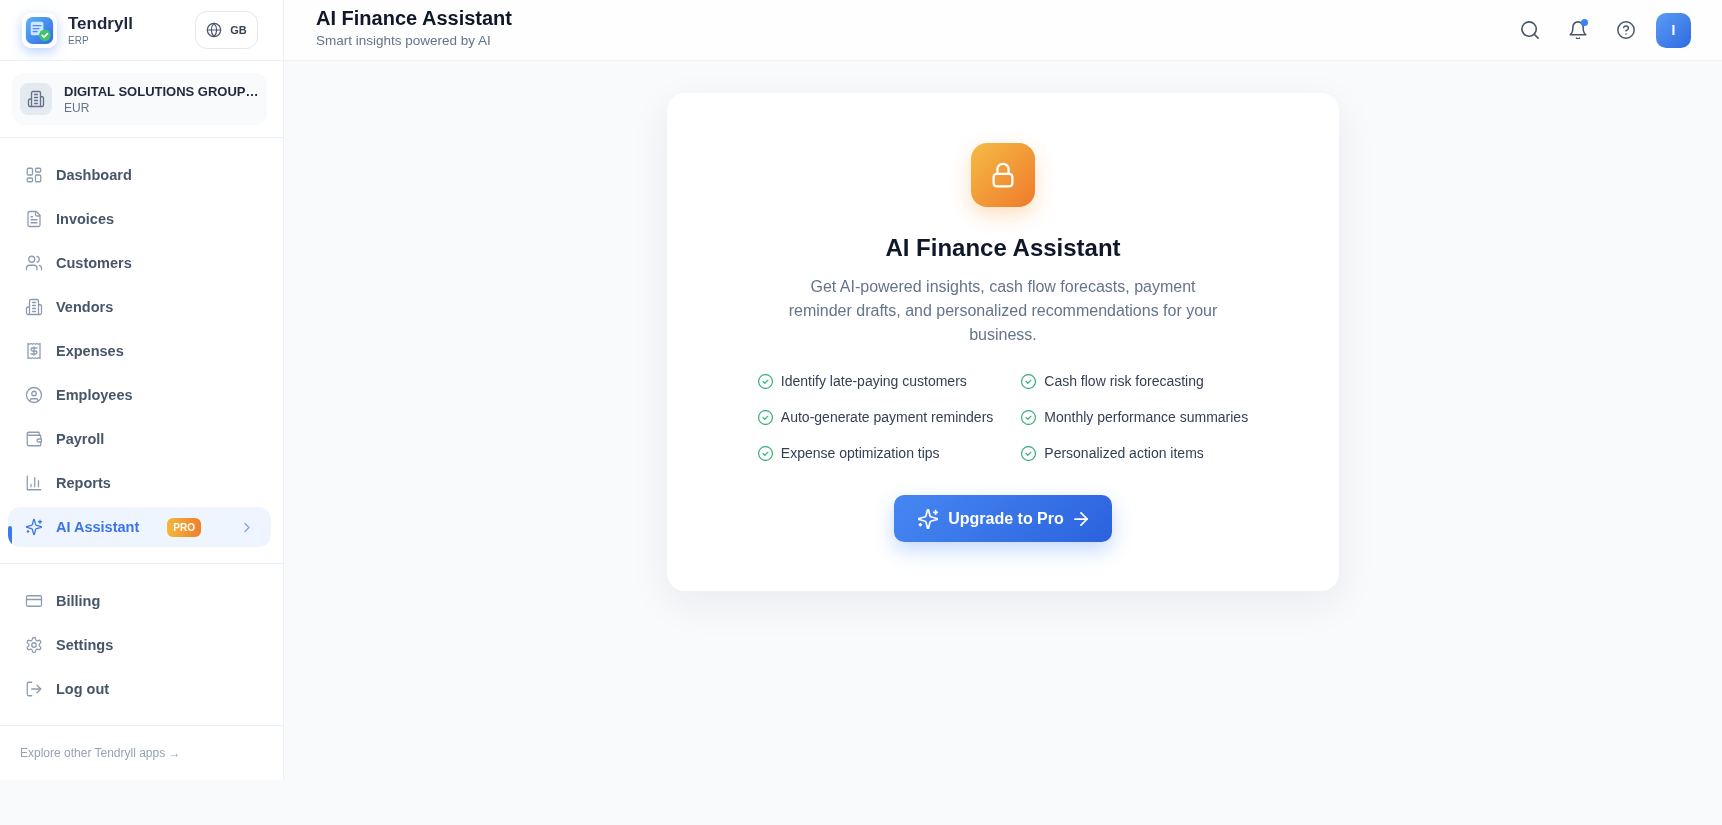 The image size is (1722, 825). I want to click on feature-text: Personalized action items, so click(1124, 453).